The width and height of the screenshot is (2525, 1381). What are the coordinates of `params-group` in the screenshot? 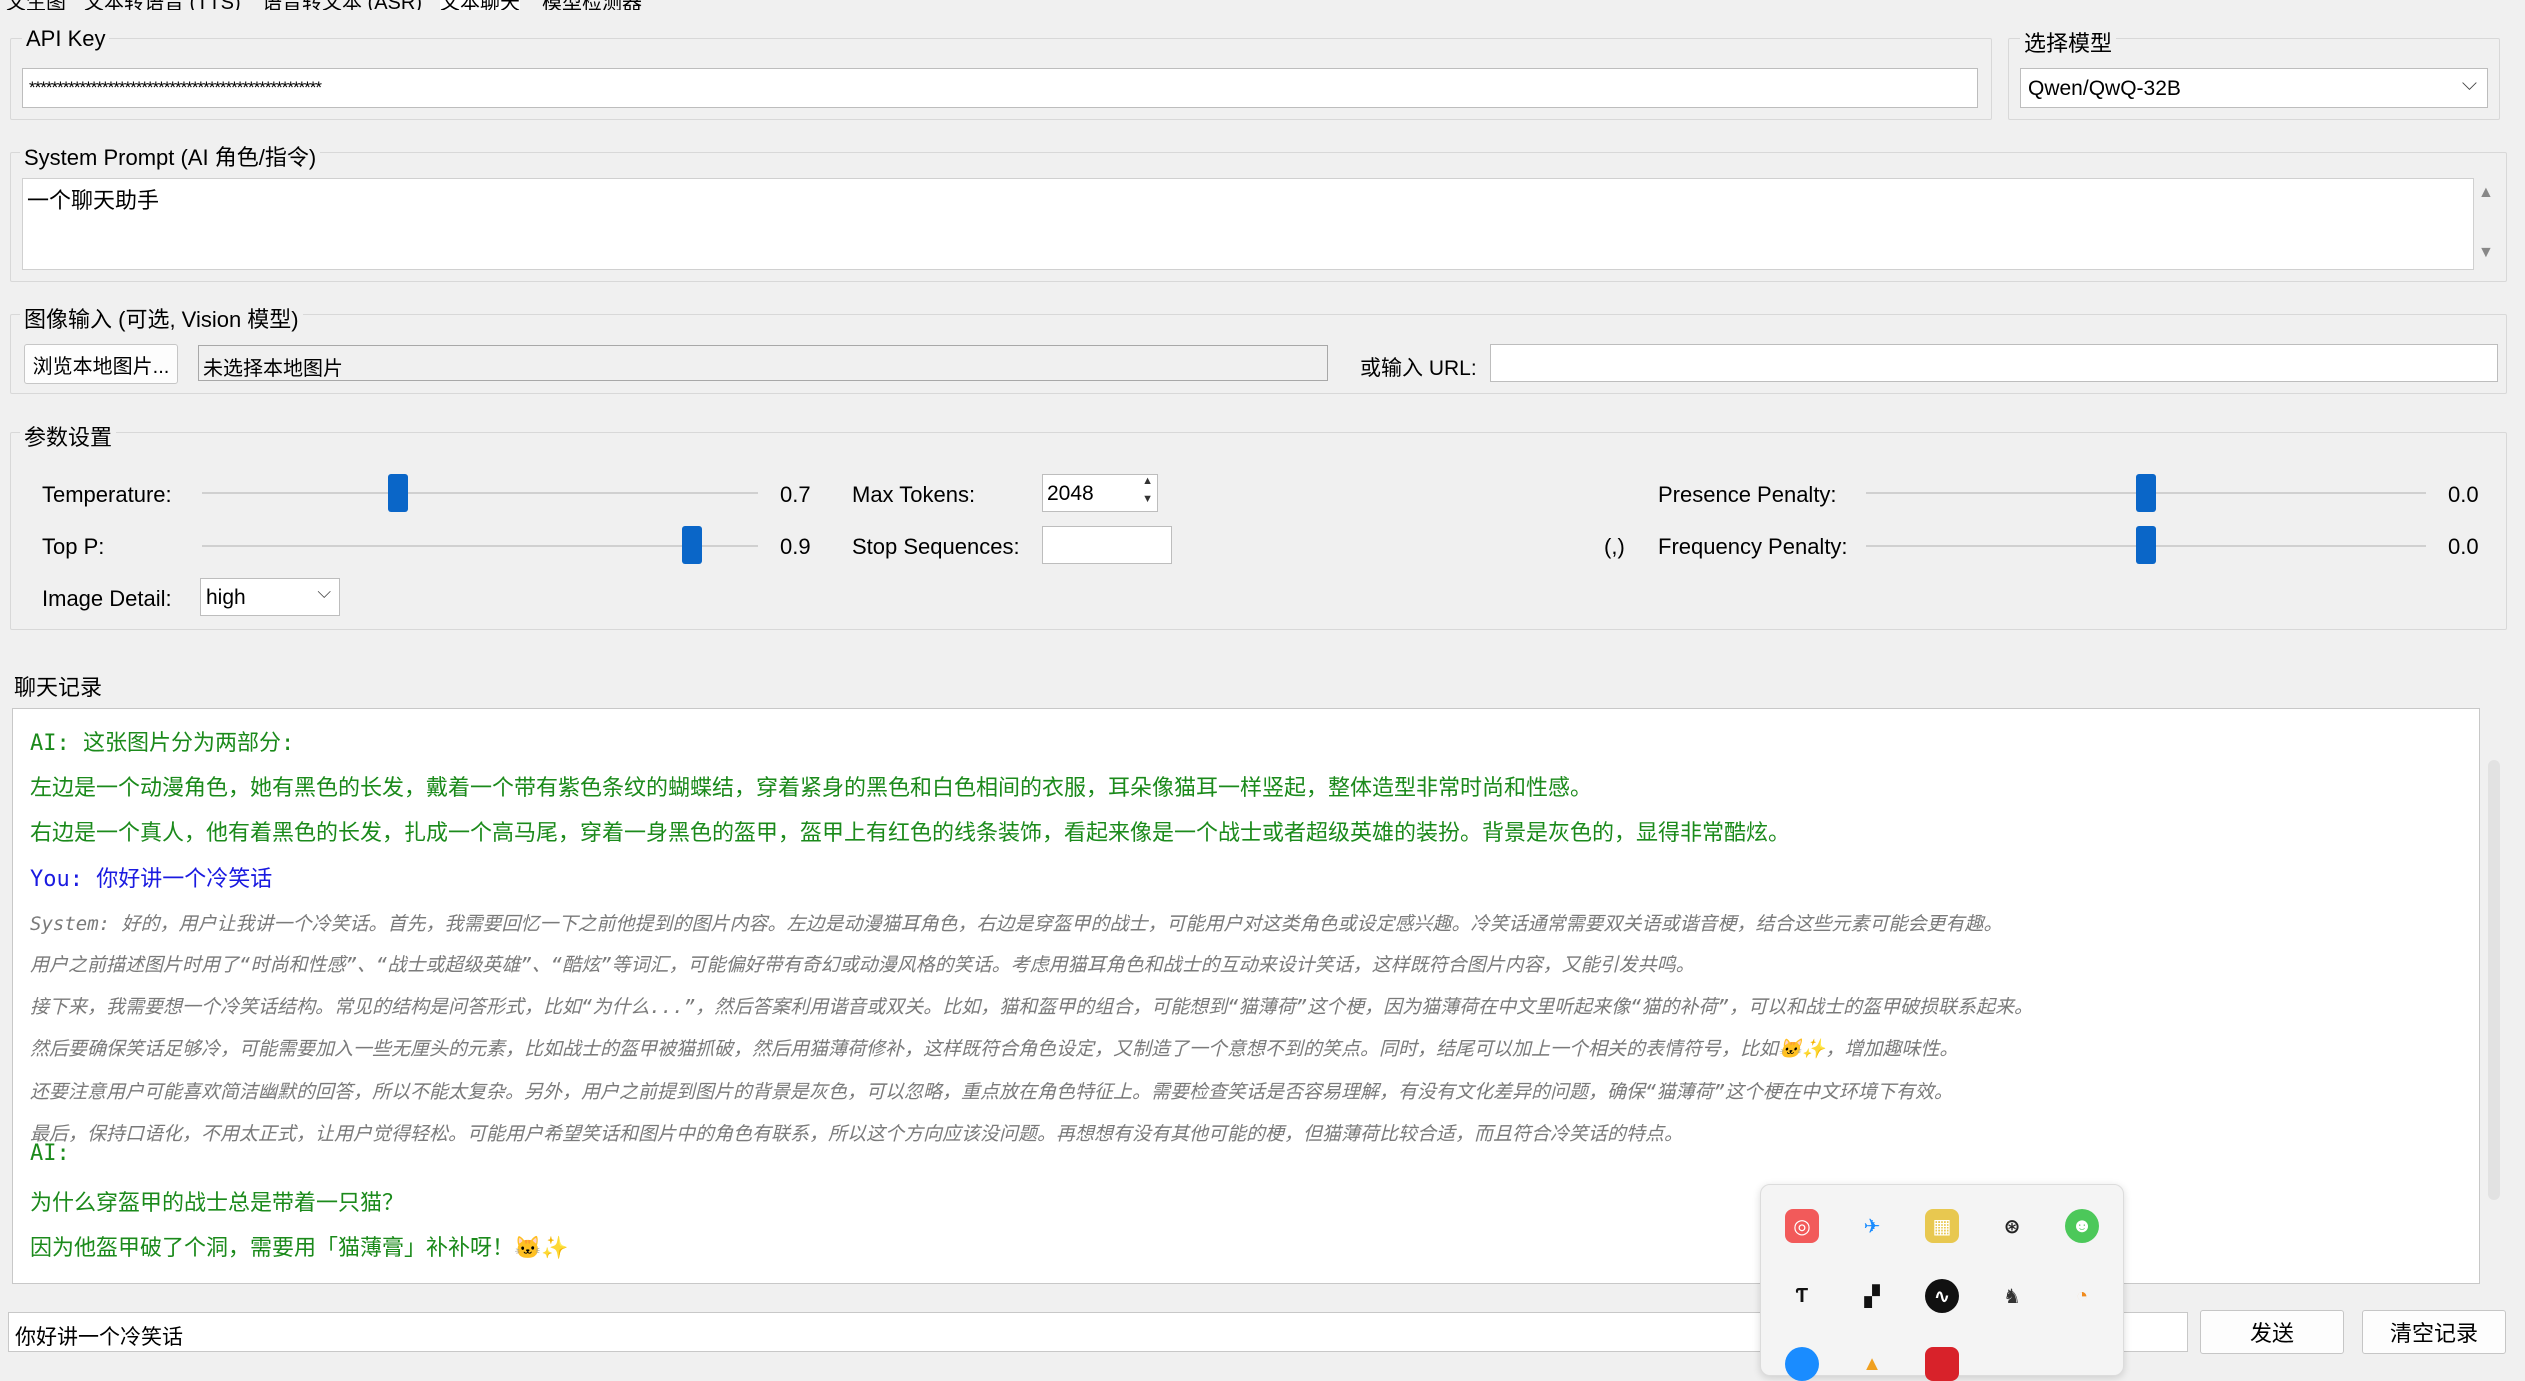 It's located at (1258, 531).